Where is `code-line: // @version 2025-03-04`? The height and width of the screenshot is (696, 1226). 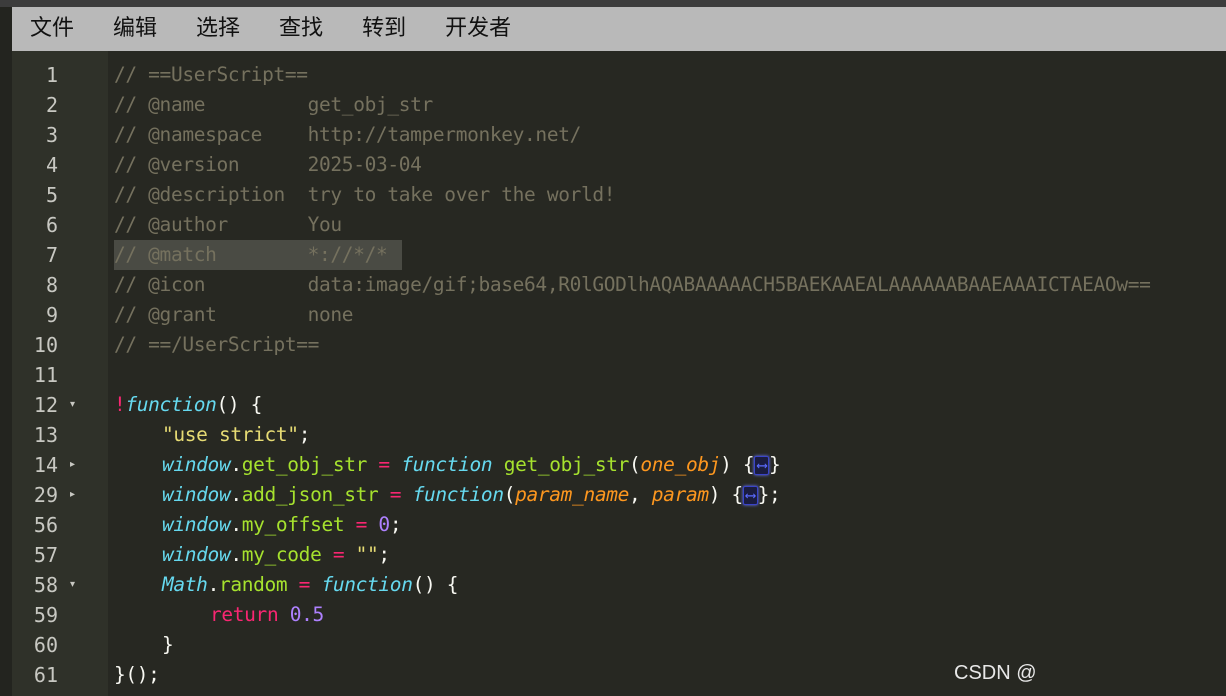
code-line: // @version 2025-03-04 is located at coordinates (268, 164).